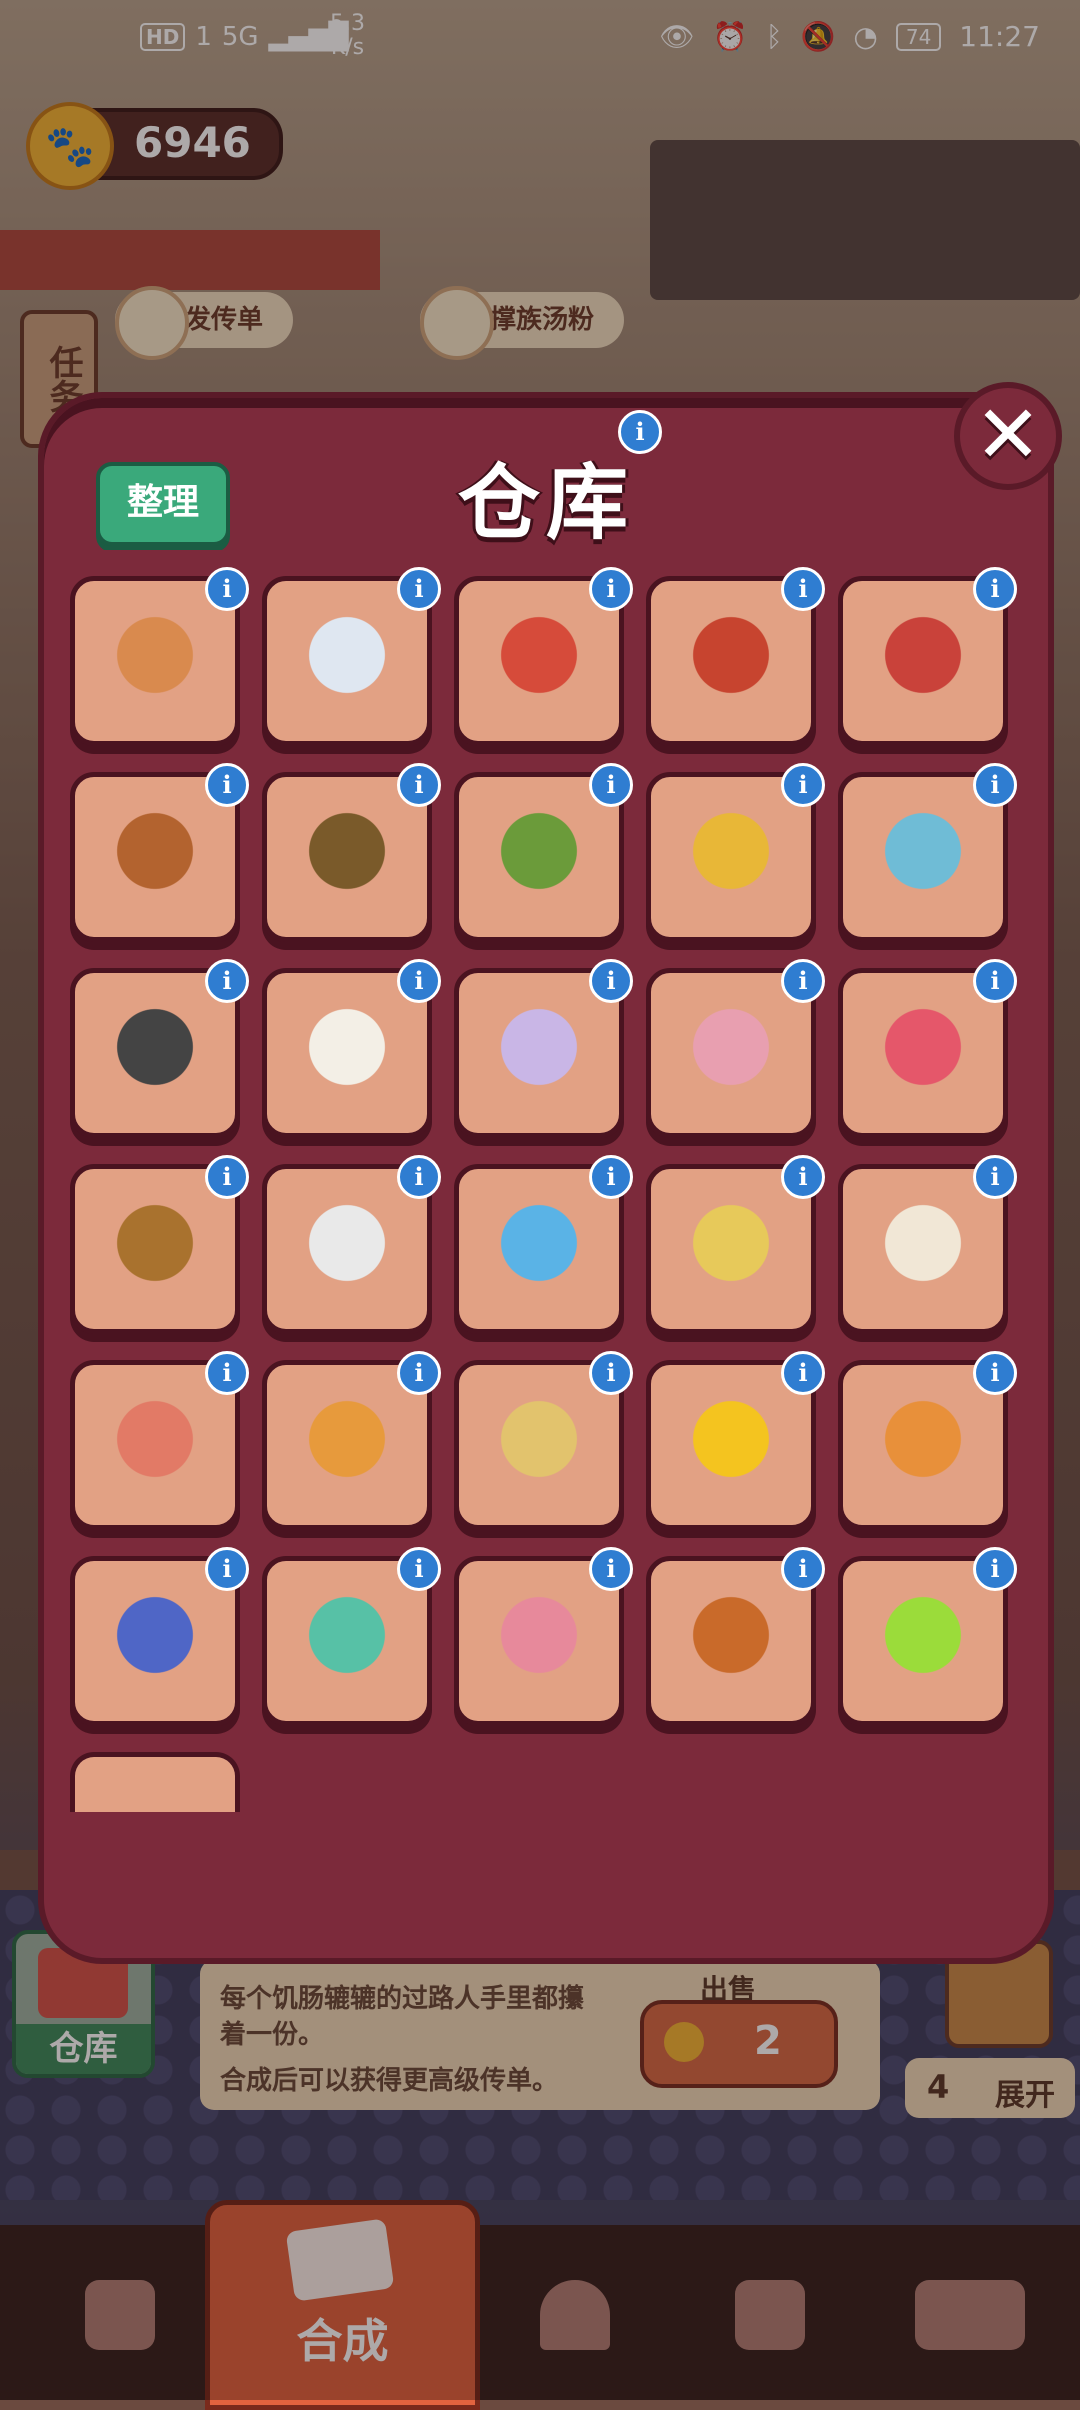 The width and height of the screenshot is (1080, 2410). I want to click on chocolate-box-icon, so click(923, 857).